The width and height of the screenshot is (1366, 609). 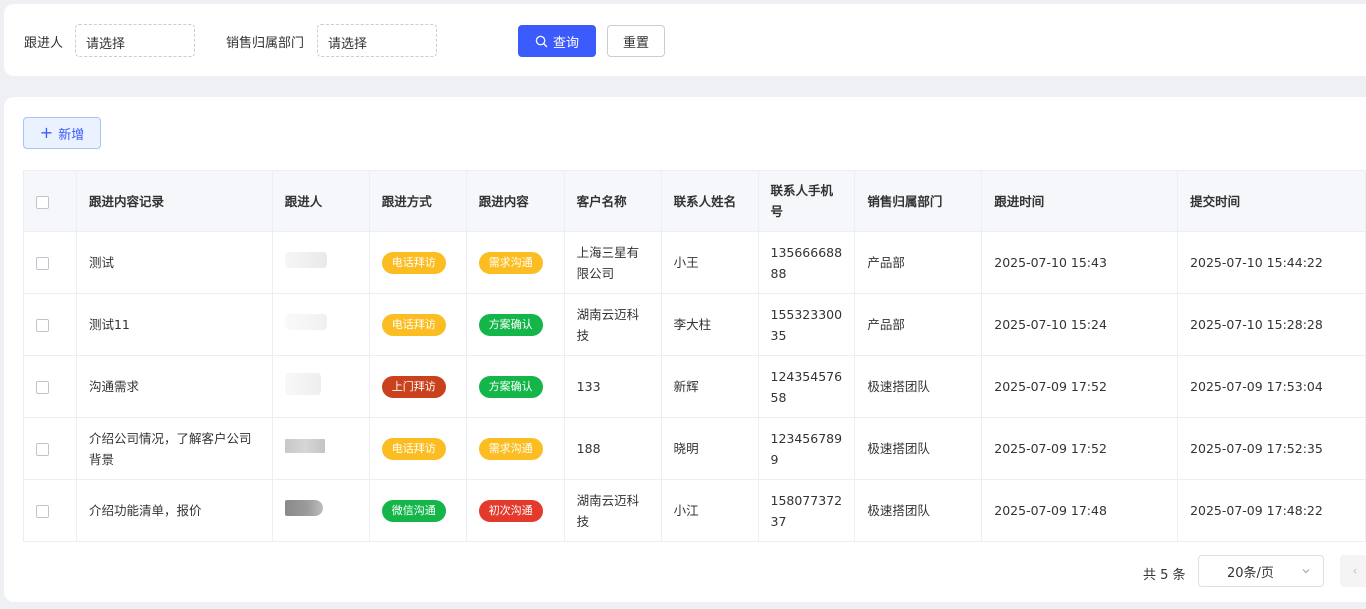 I want to click on select-all-cell, so click(x=50, y=201).